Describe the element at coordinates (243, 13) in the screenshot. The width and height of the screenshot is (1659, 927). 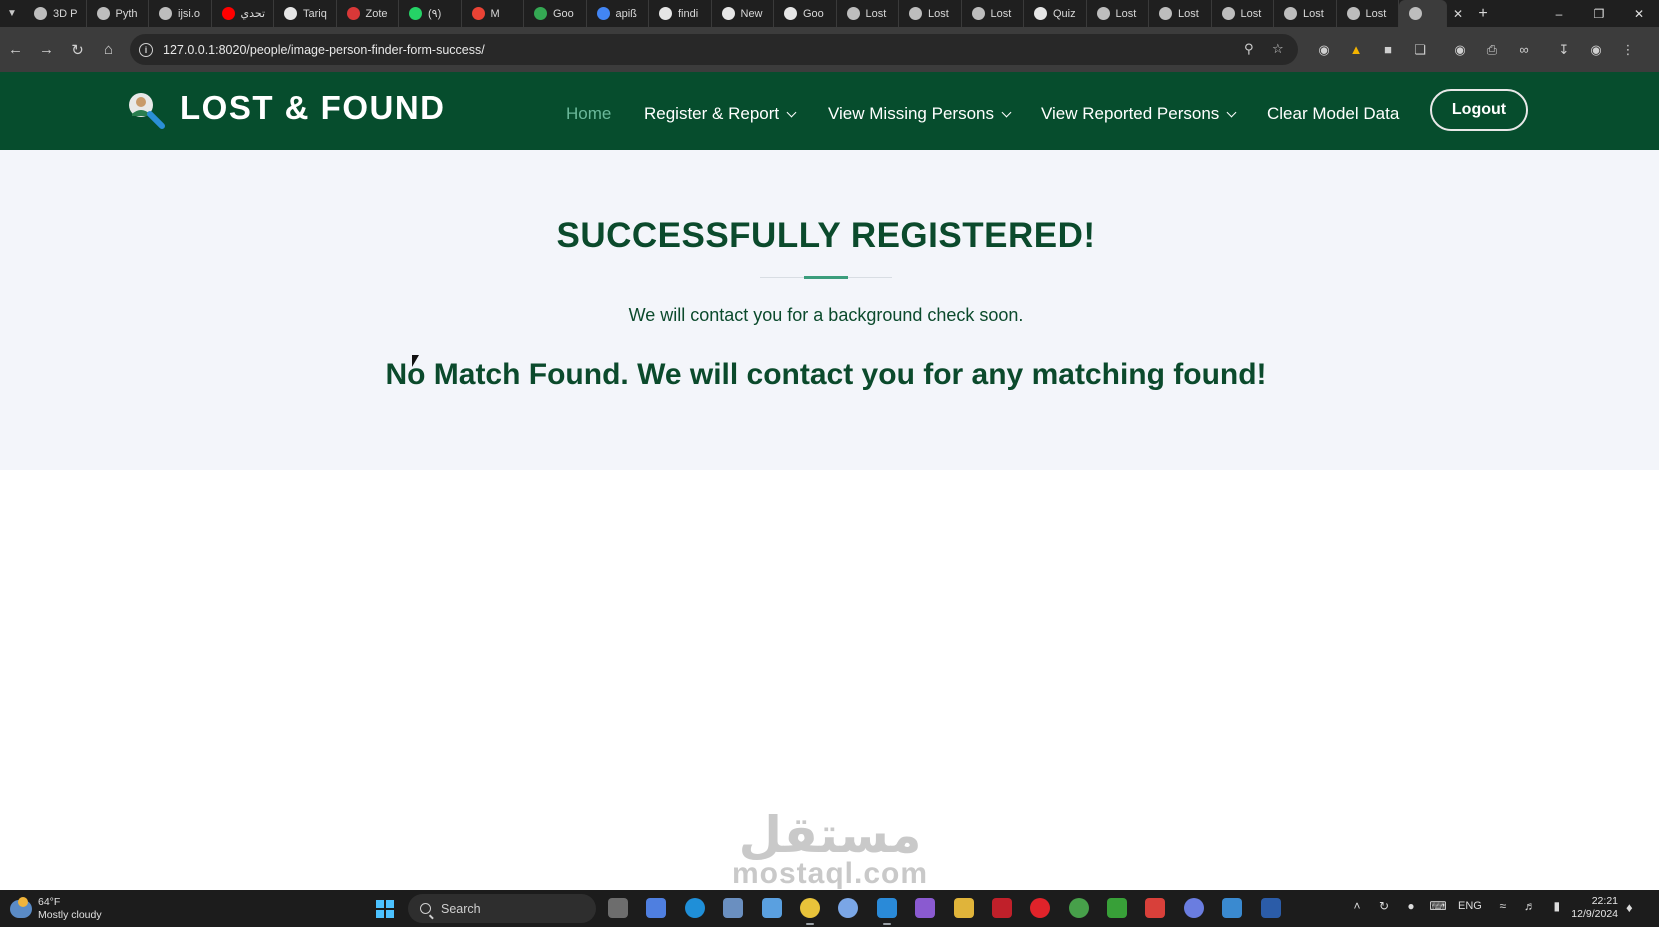
I see `browser-tab: تحدي` at that location.